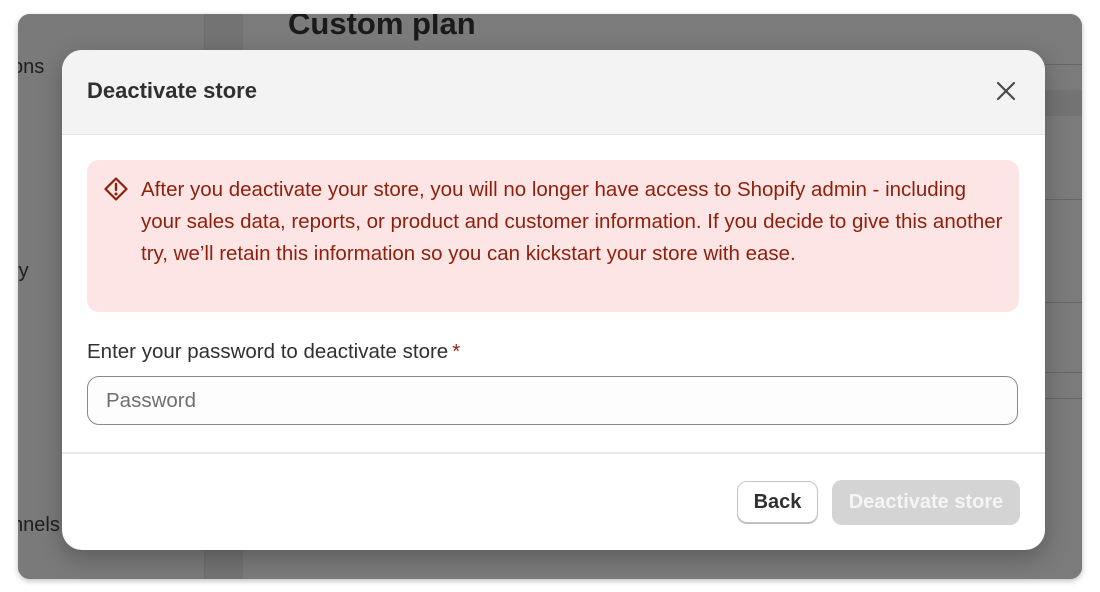 The height and width of the screenshot is (592, 1100). I want to click on password-label-text: Enter your password to deactivate store, so click(268, 351).